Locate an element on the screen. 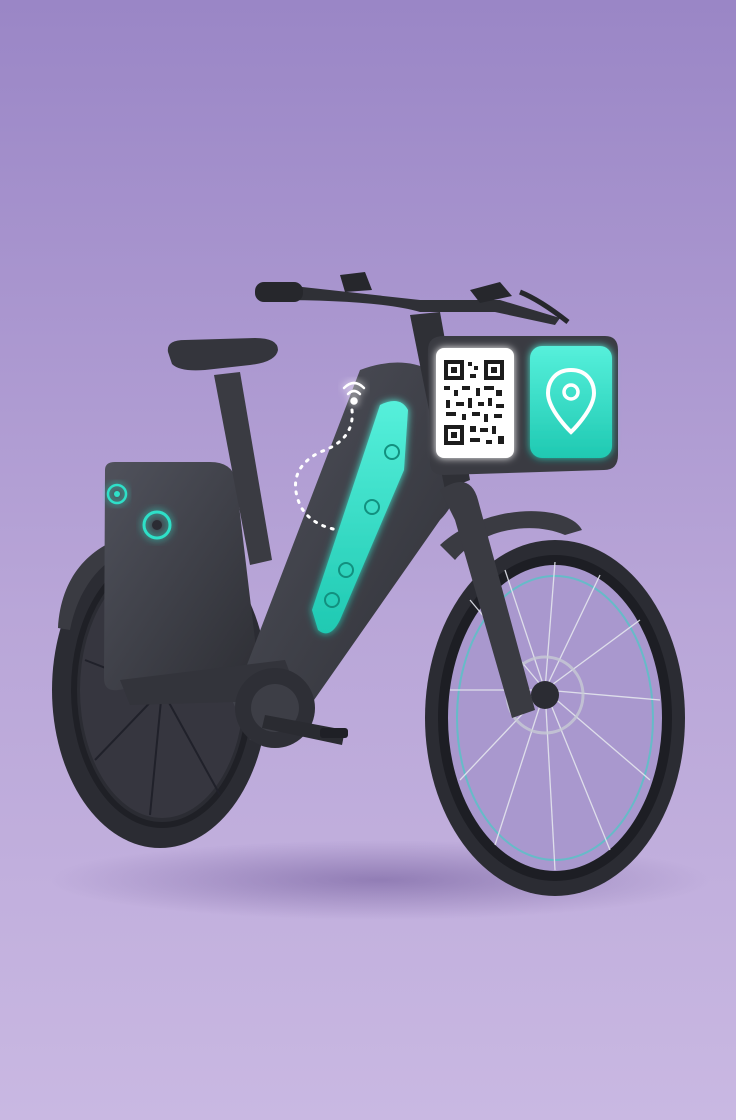  map-pin-screen is located at coordinates (571, 402).